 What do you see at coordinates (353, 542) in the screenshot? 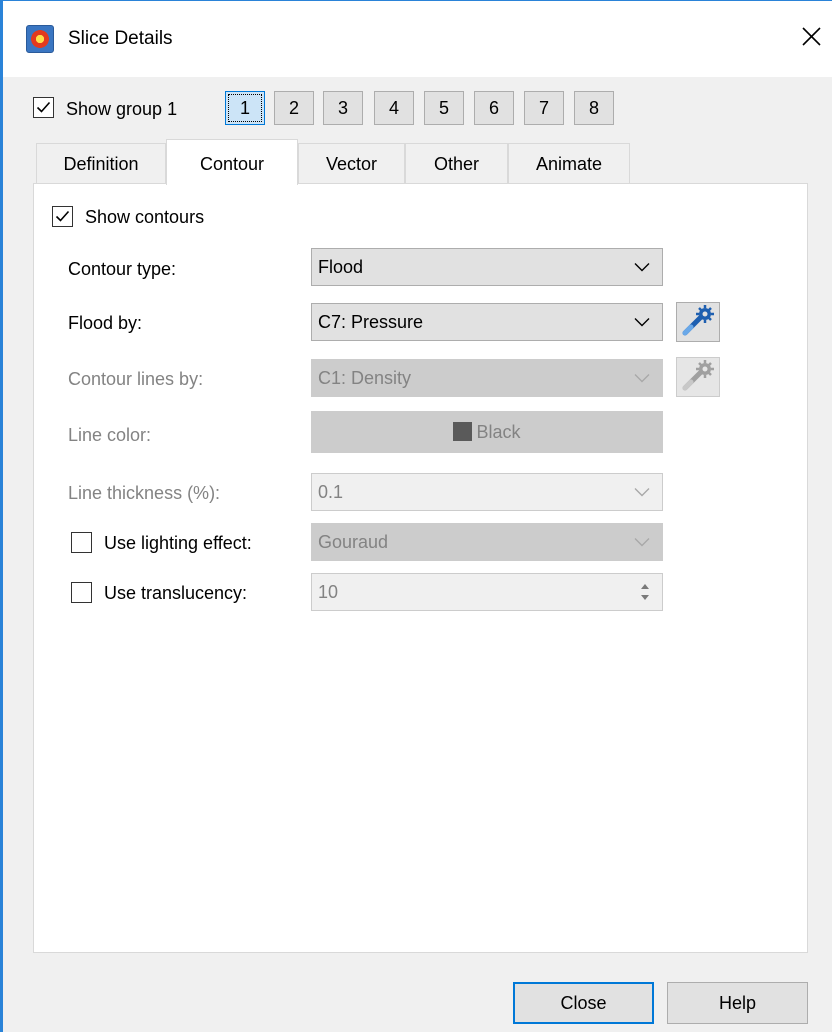
I see `lighting-effect-value: Gouraud` at bounding box center [353, 542].